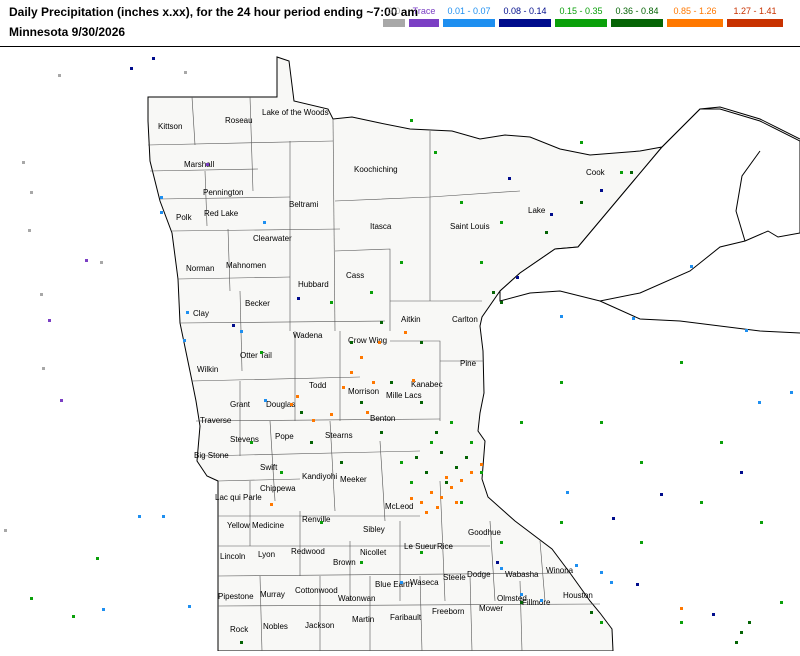 The width and height of the screenshot is (800, 656). Describe the element at coordinates (536, 602) in the screenshot. I see `county-label: Fillmore` at that location.